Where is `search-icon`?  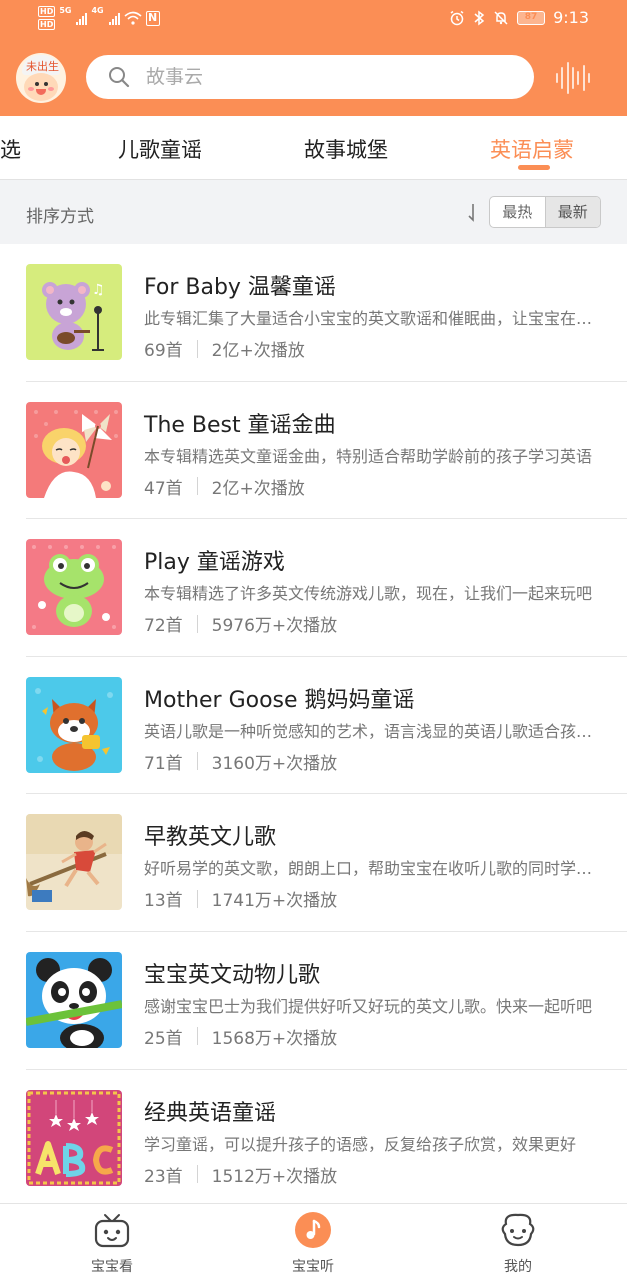
search-icon is located at coordinates (119, 77).